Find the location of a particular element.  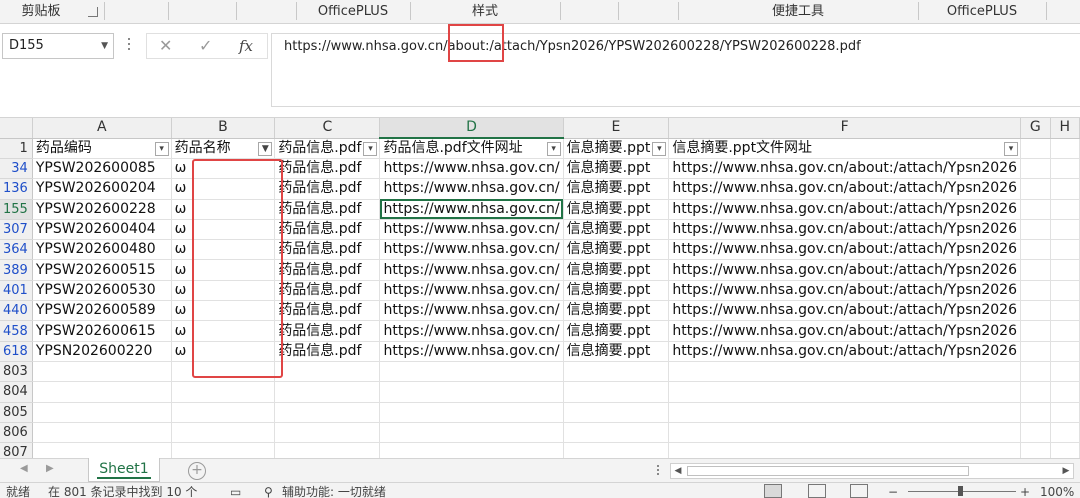

next-sheet-icon: ▶ is located at coordinates (50, 468).